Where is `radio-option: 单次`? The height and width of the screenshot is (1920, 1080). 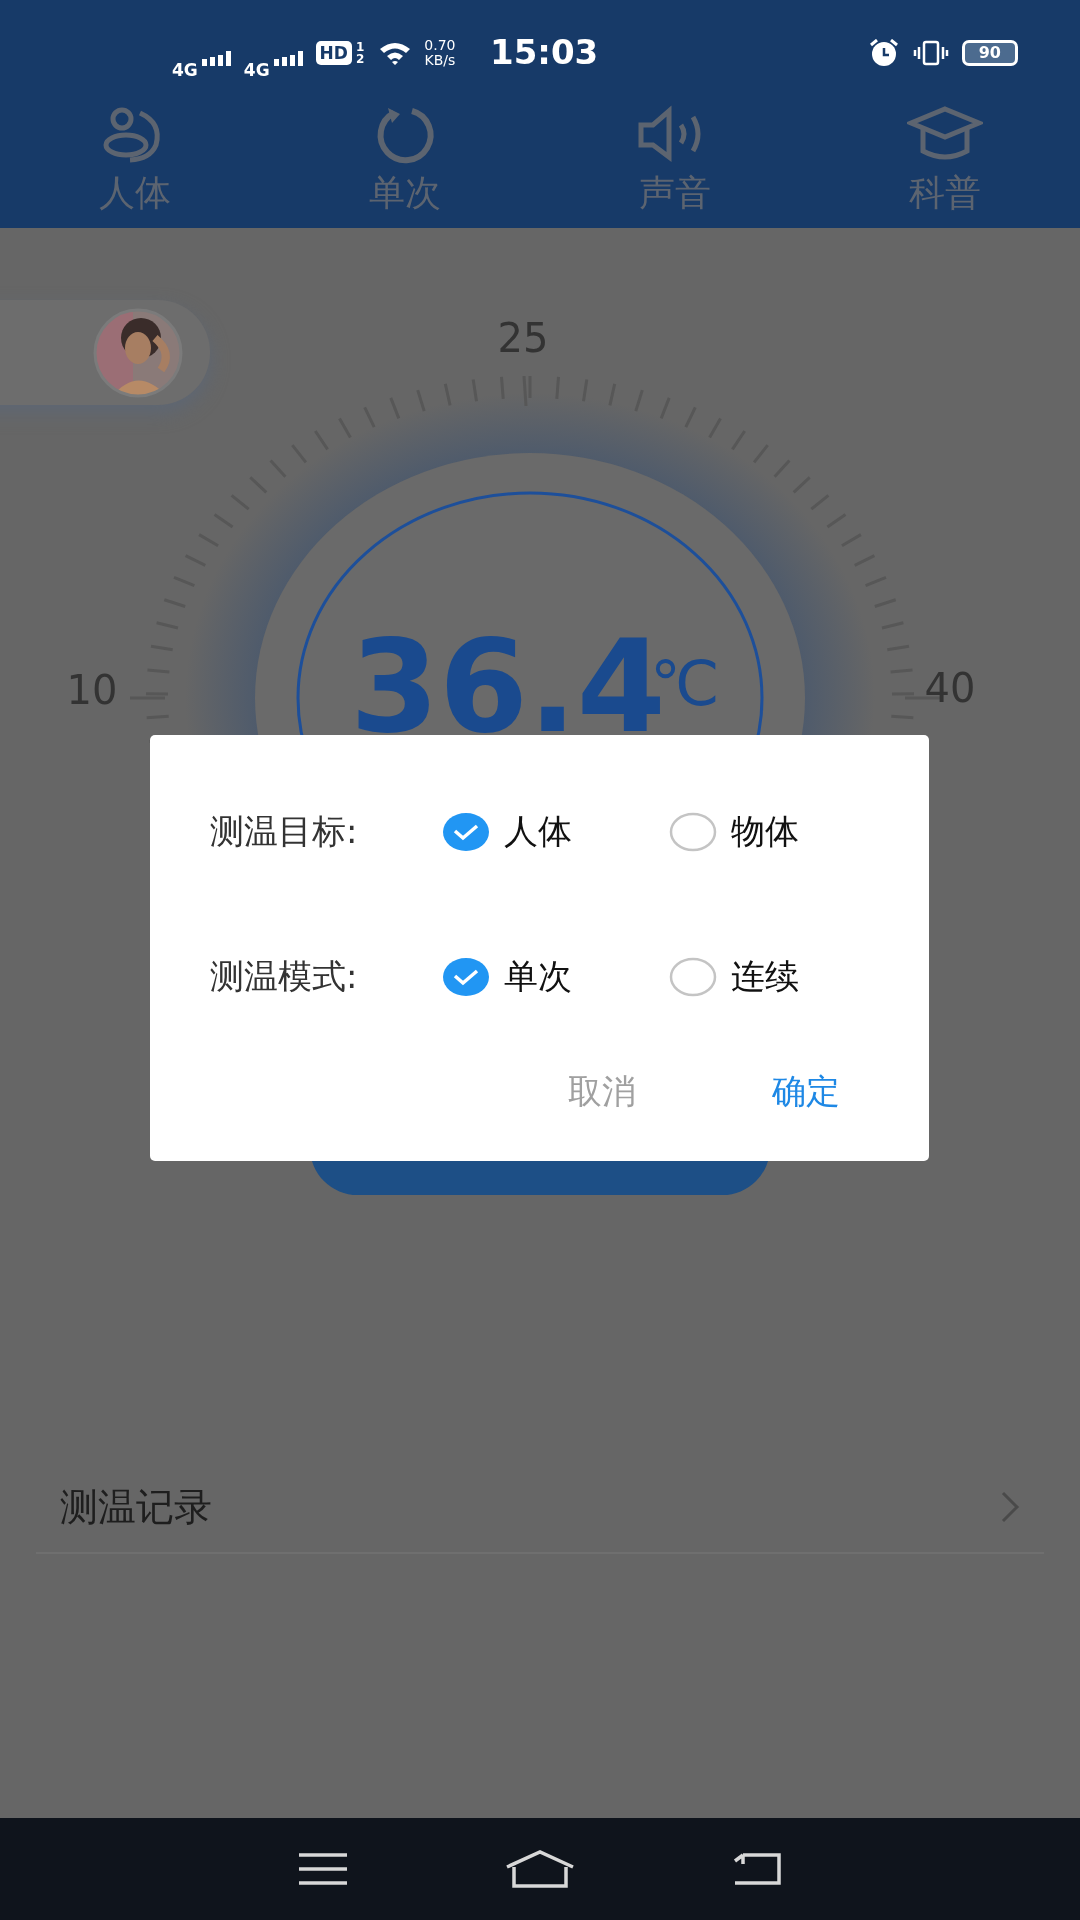 radio-option: 单次 is located at coordinates (555, 977).